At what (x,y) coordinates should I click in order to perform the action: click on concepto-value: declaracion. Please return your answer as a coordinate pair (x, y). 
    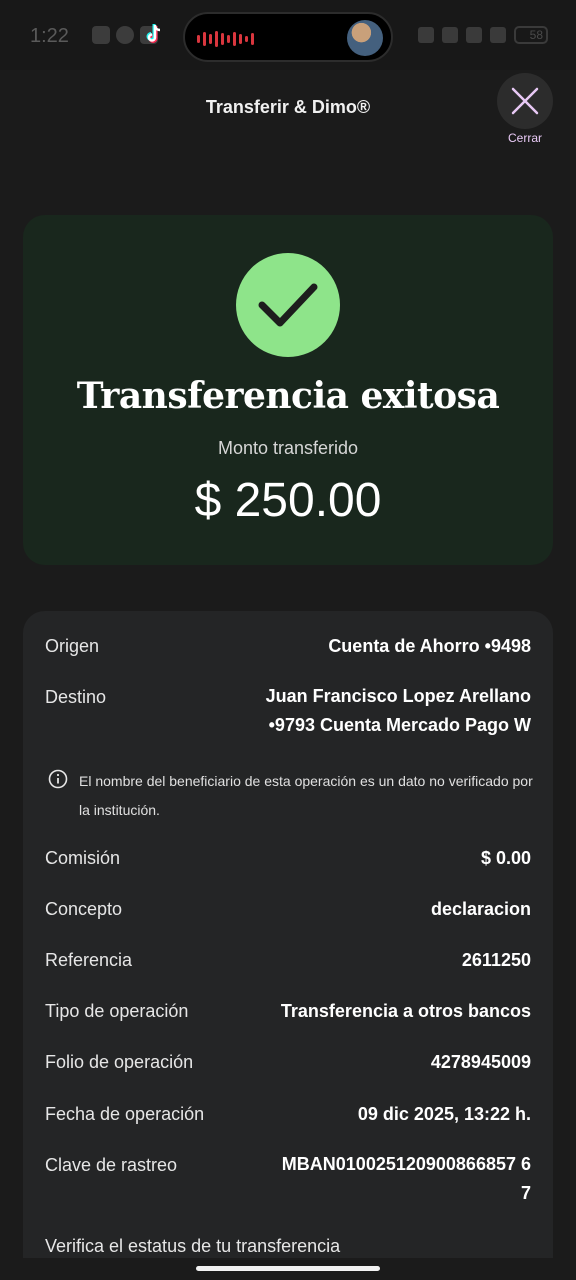
    Looking at the image, I should click on (480, 909).